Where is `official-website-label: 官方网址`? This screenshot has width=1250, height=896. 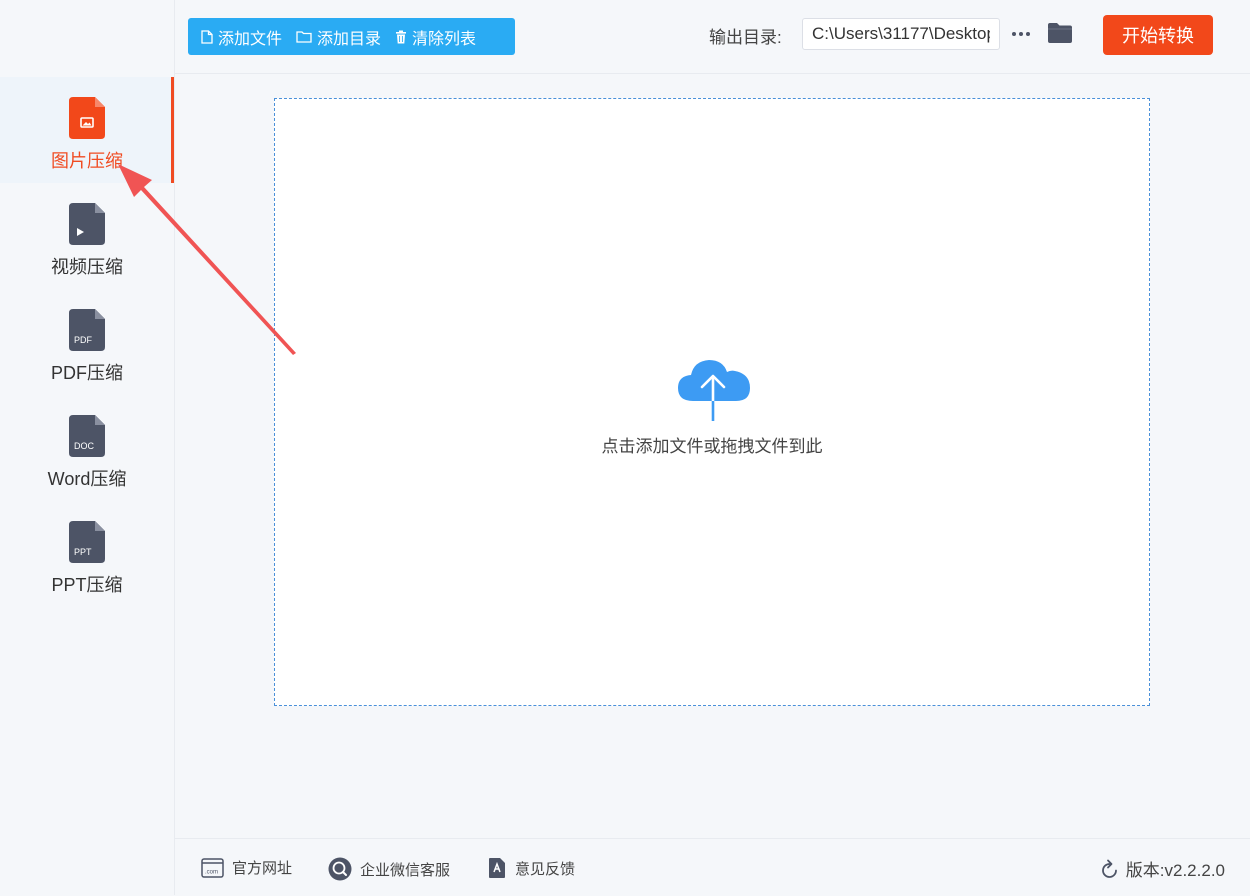
official-website-label: 官方网址 is located at coordinates (262, 868).